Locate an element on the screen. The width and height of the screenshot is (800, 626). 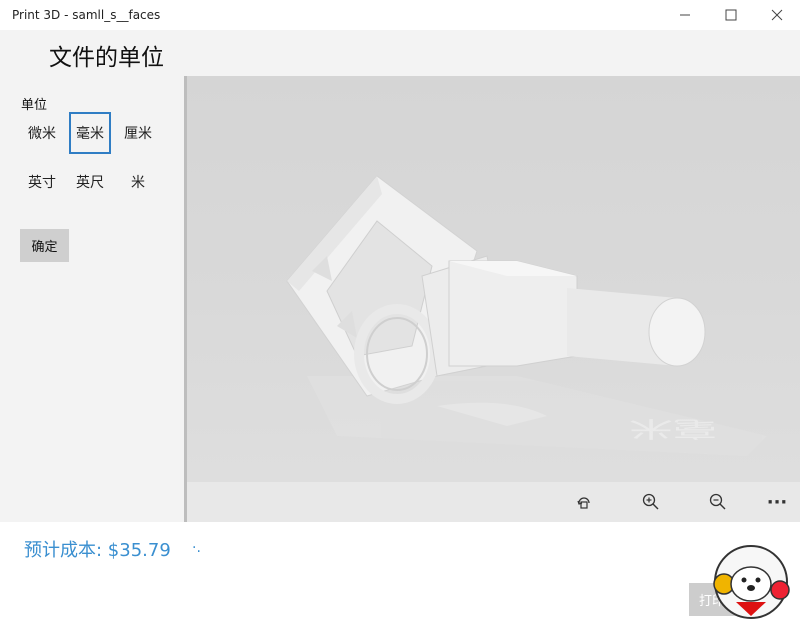
window-title: Print 3D - samll_s__faces is located at coordinates (86, 15).